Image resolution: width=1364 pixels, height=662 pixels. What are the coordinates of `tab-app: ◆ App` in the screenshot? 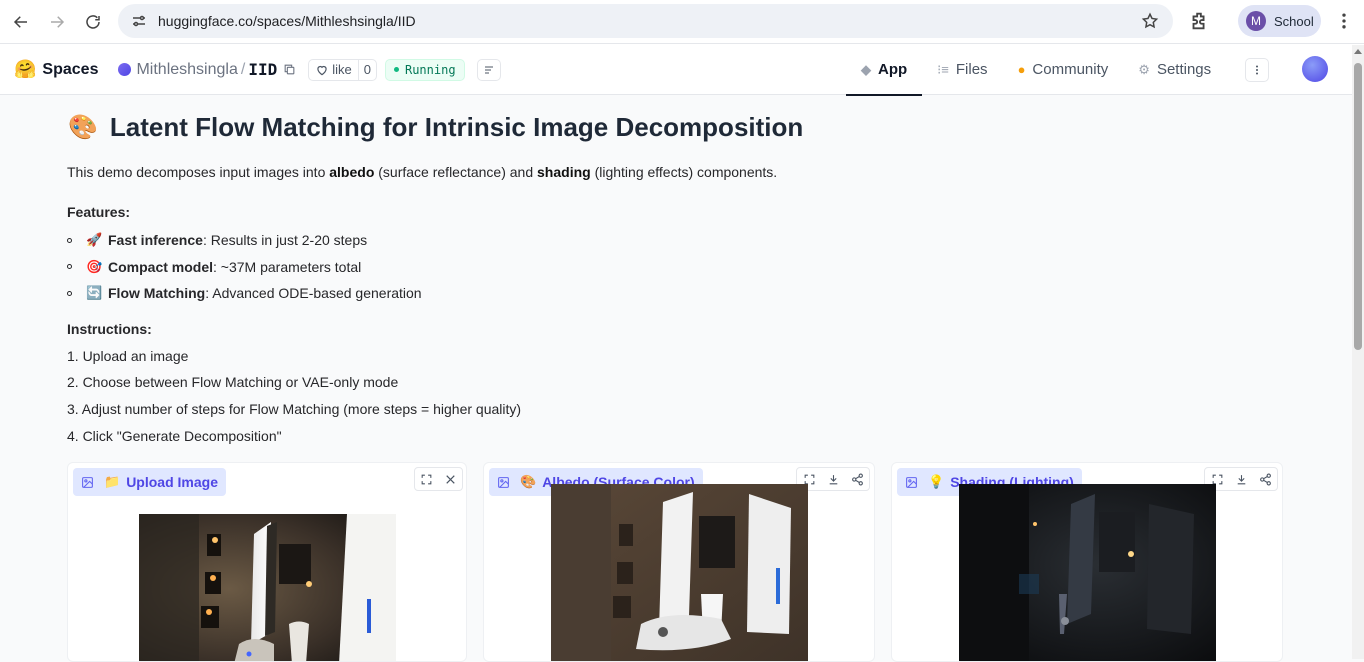 It's located at (884, 70).